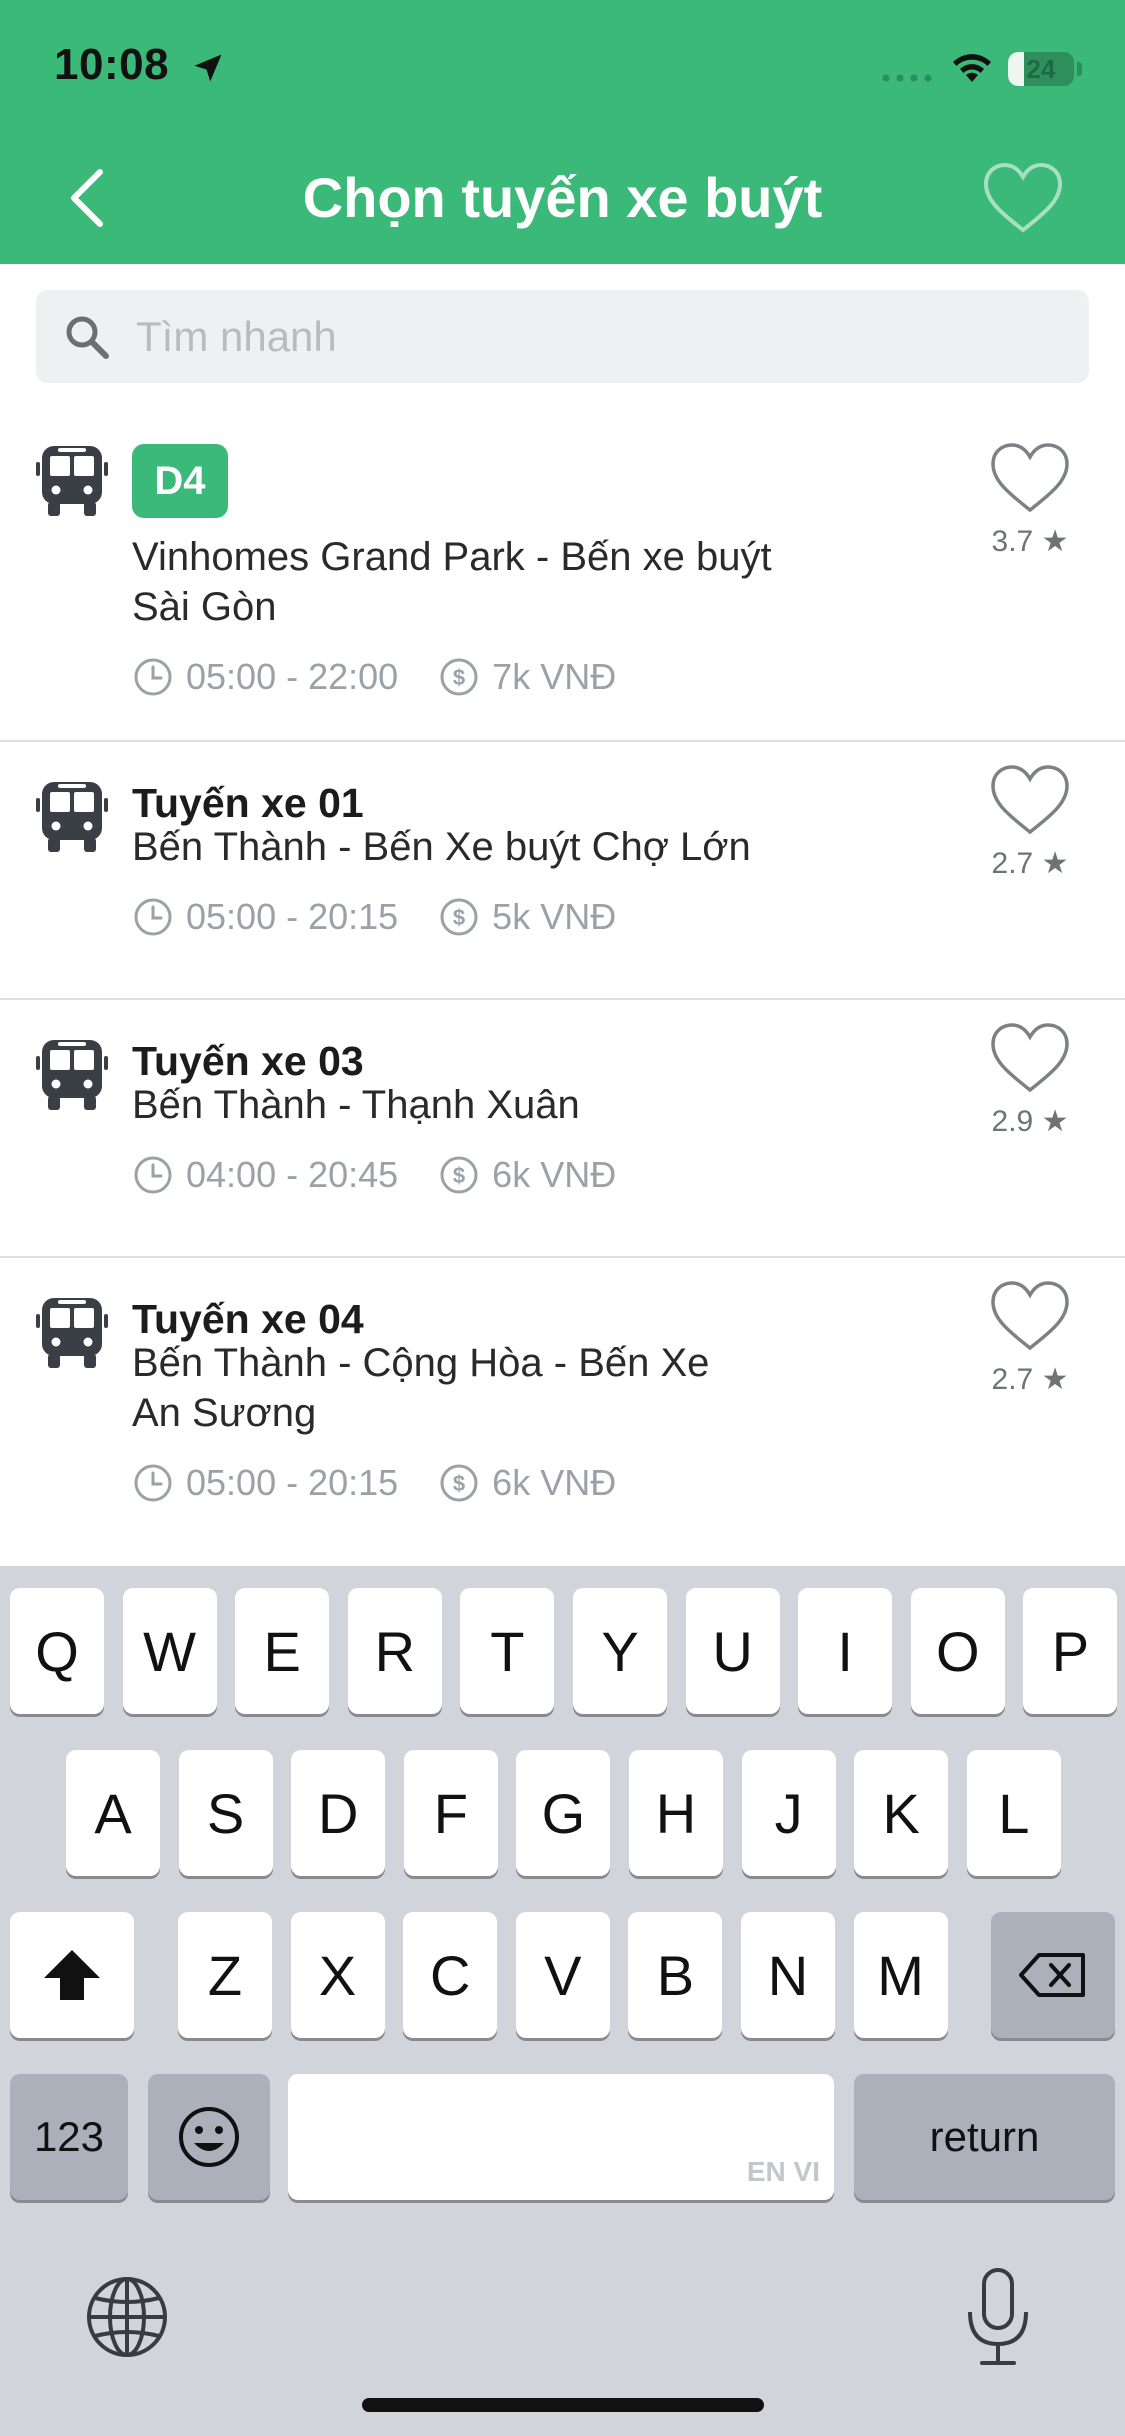 This screenshot has height=2436, width=1125. I want to click on key-p: P, so click(1070, 1651).